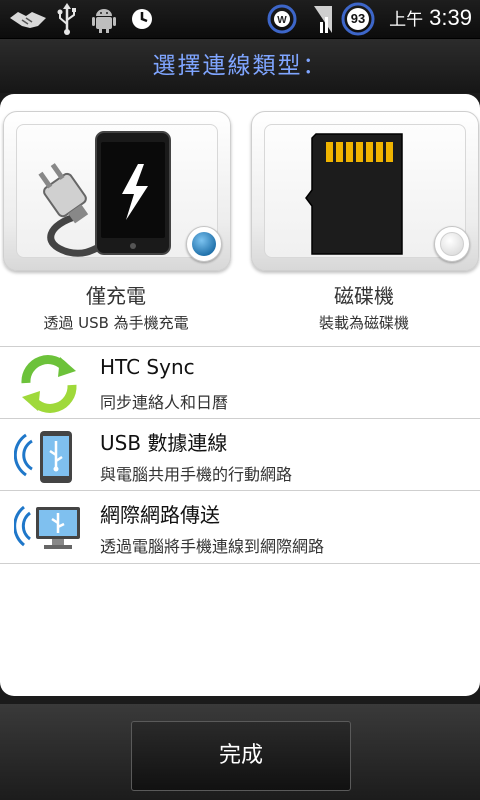 The height and width of the screenshot is (800, 480). I want to click on computer-usb-passthrough-icon, so click(47, 527).